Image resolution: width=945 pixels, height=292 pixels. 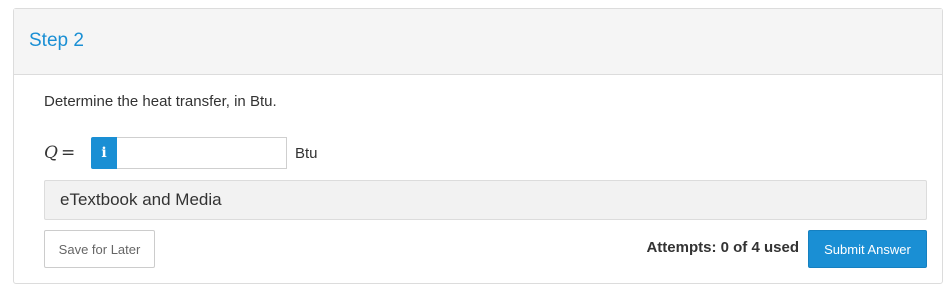 I want to click on step-title: Step 2, so click(x=56, y=40).